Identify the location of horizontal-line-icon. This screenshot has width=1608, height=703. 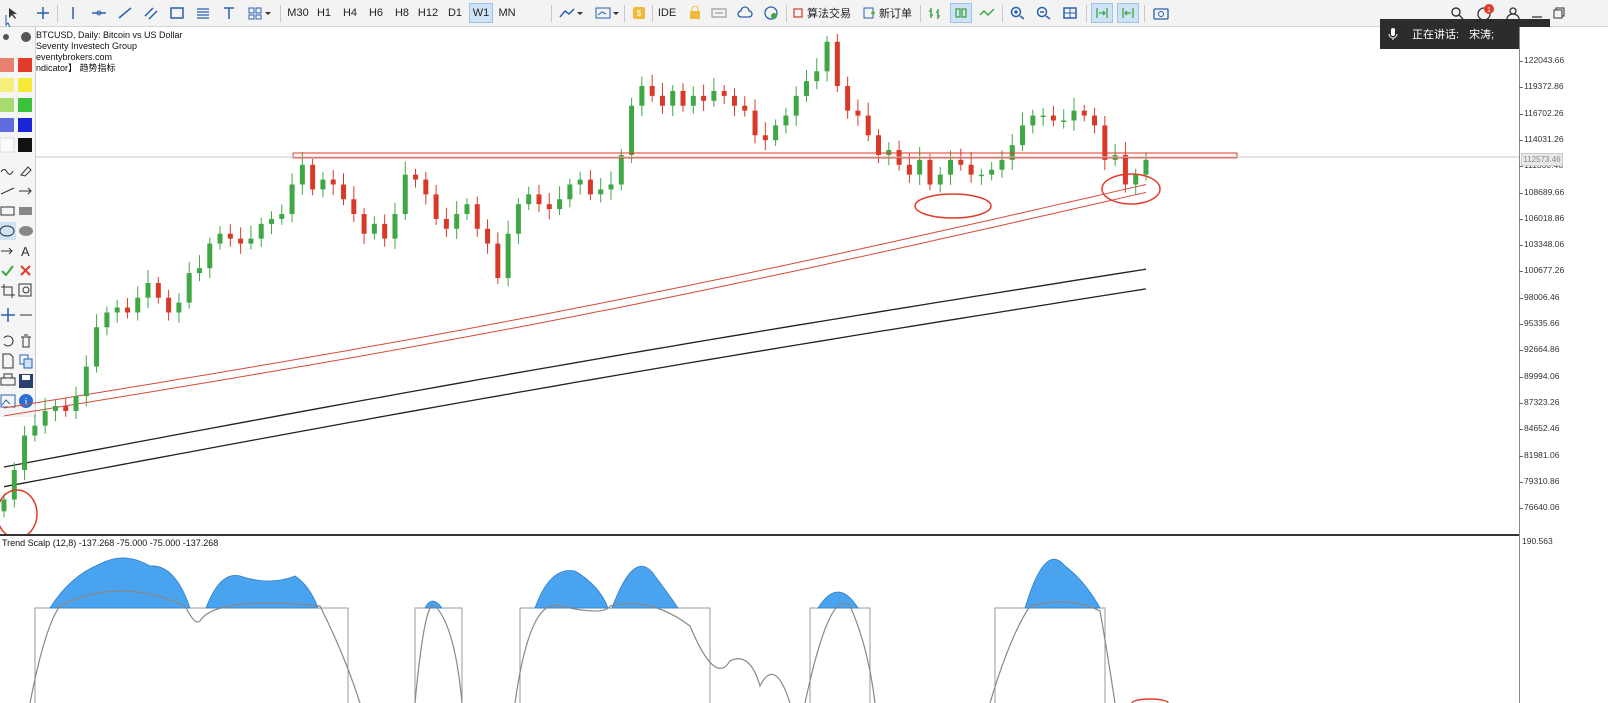
(99, 13).